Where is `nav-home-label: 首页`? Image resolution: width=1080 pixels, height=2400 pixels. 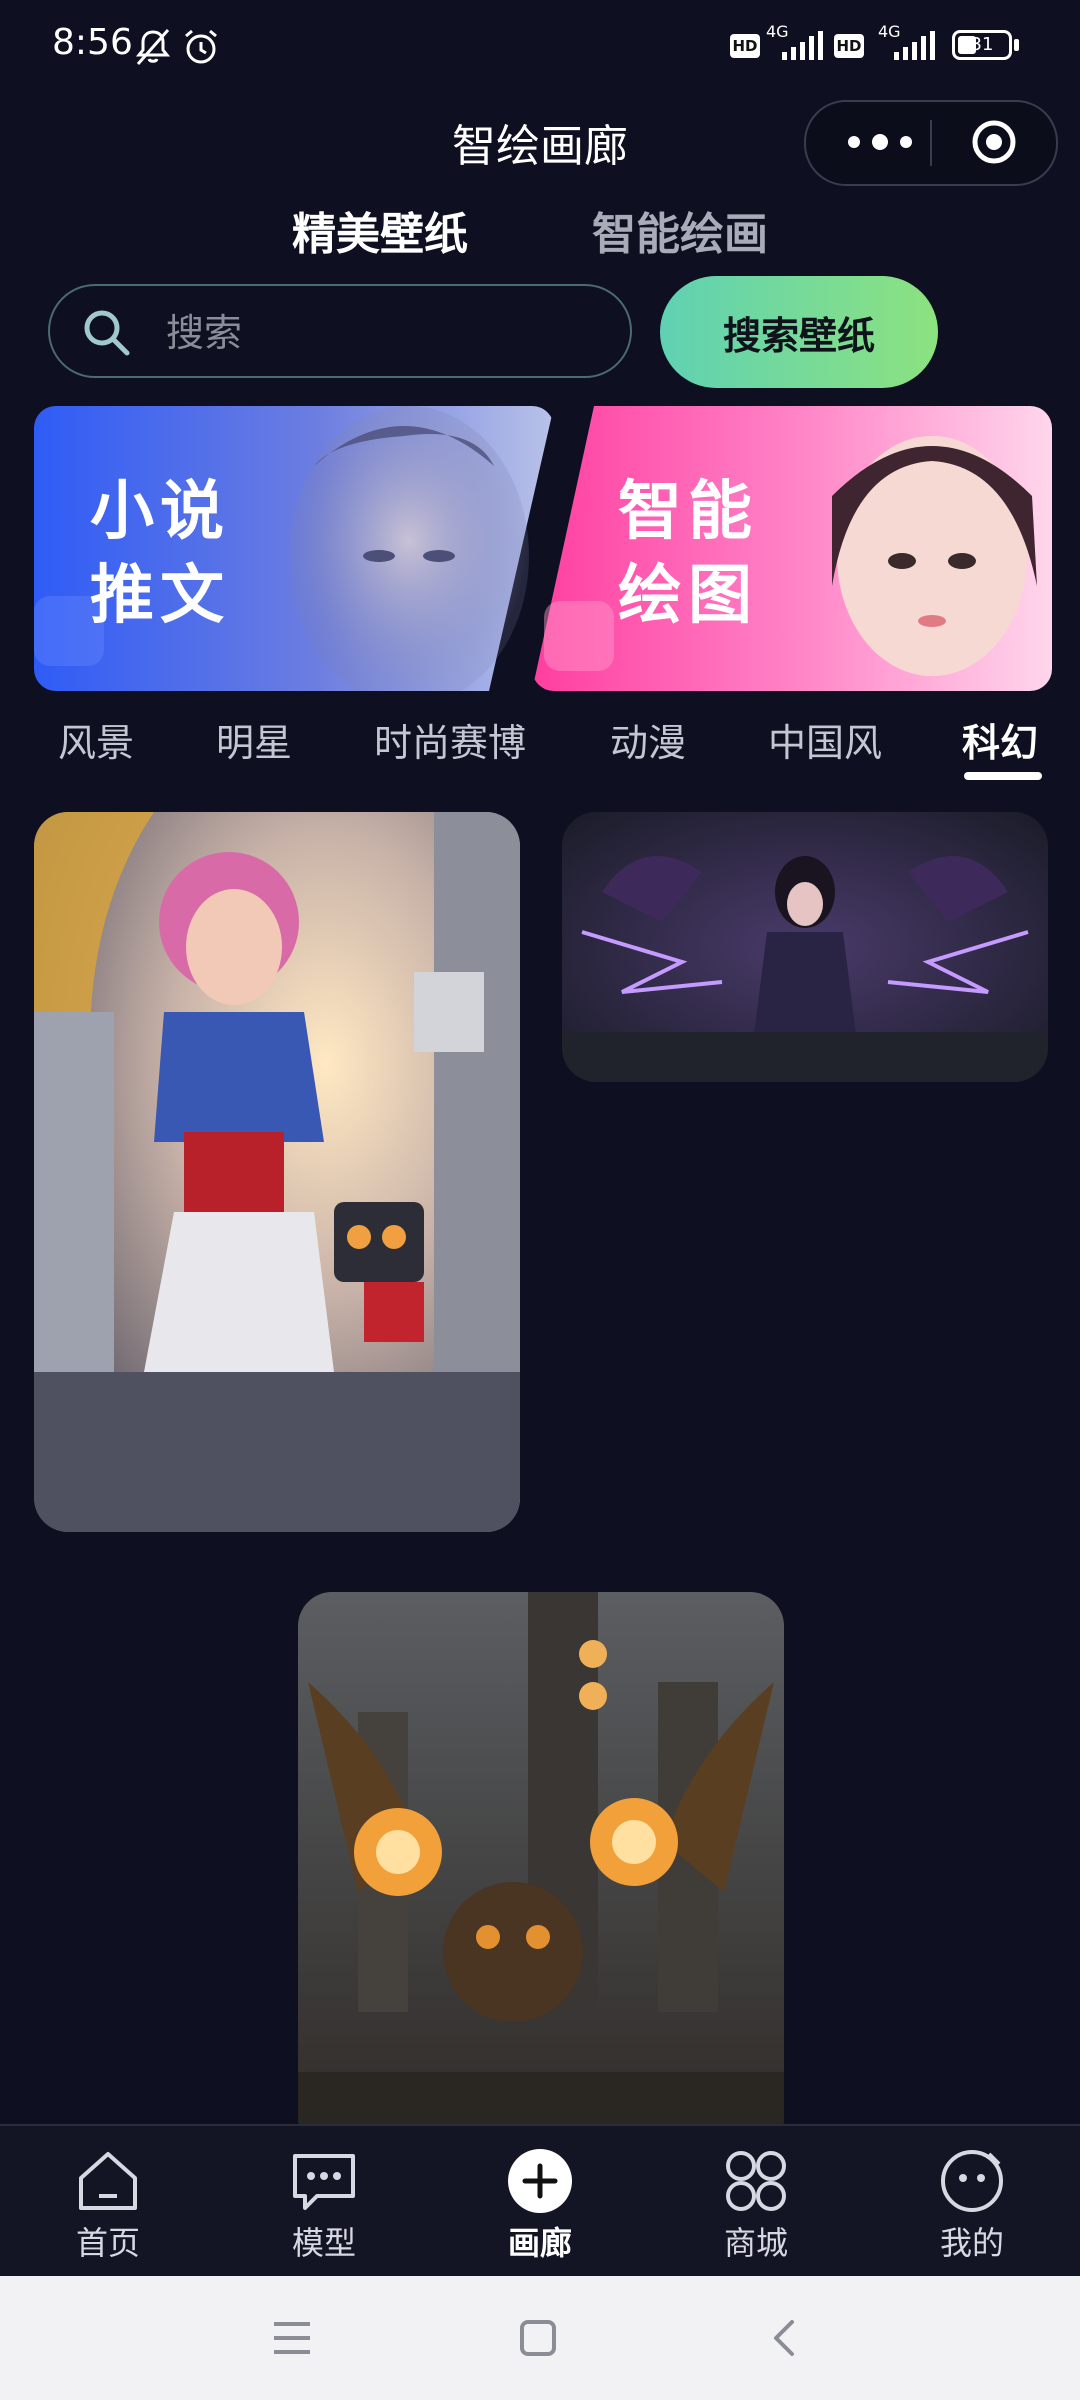
nav-home-label: 首页 is located at coordinates (107, 2243).